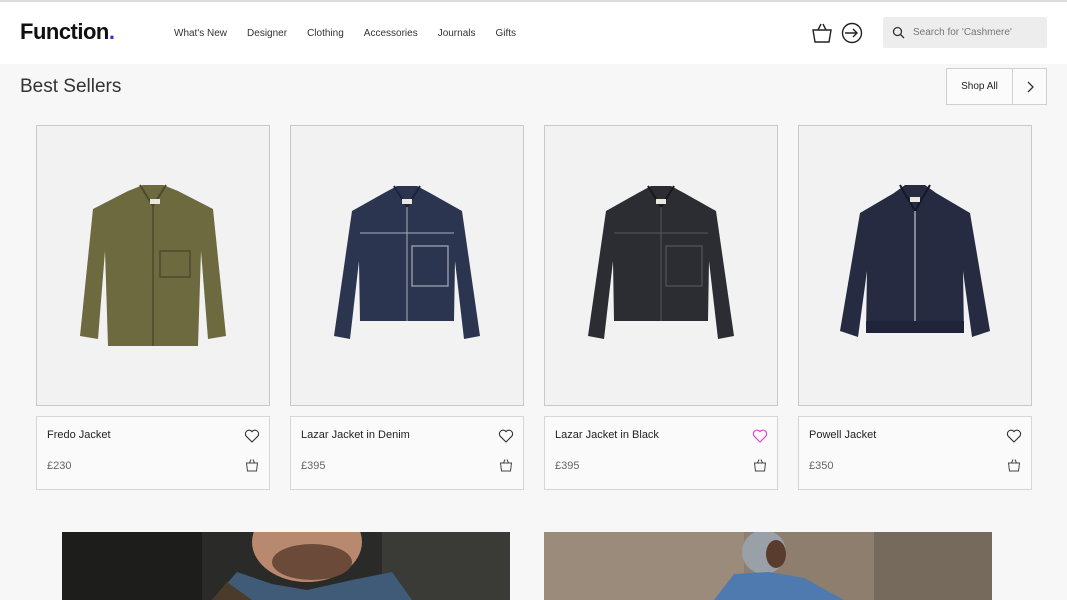 The height and width of the screenshot is (600, 1067). I want to click on bag-button, so click(822, 33).